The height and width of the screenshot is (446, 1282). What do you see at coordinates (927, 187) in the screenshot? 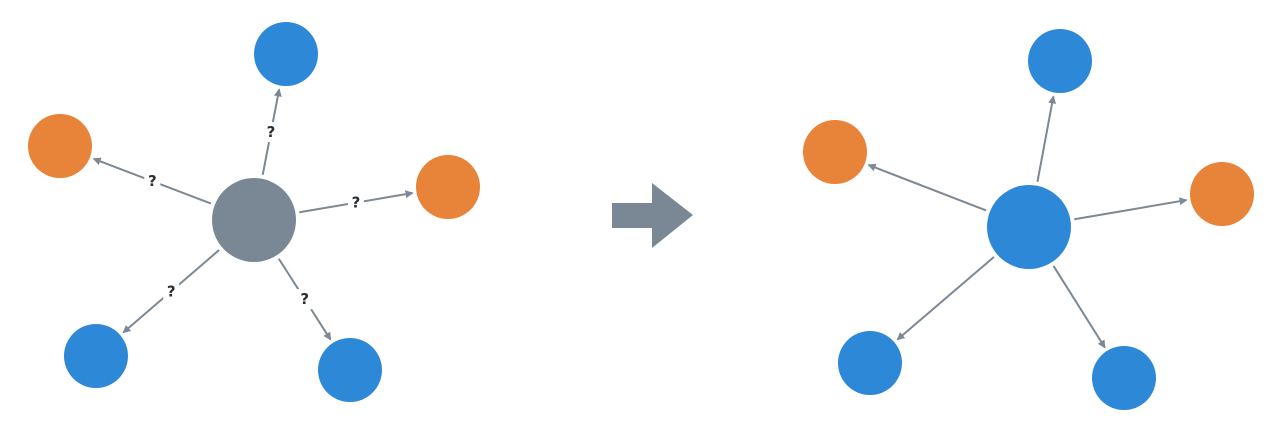
I see `edge-leaf-left` at bounding box center [927, 187].